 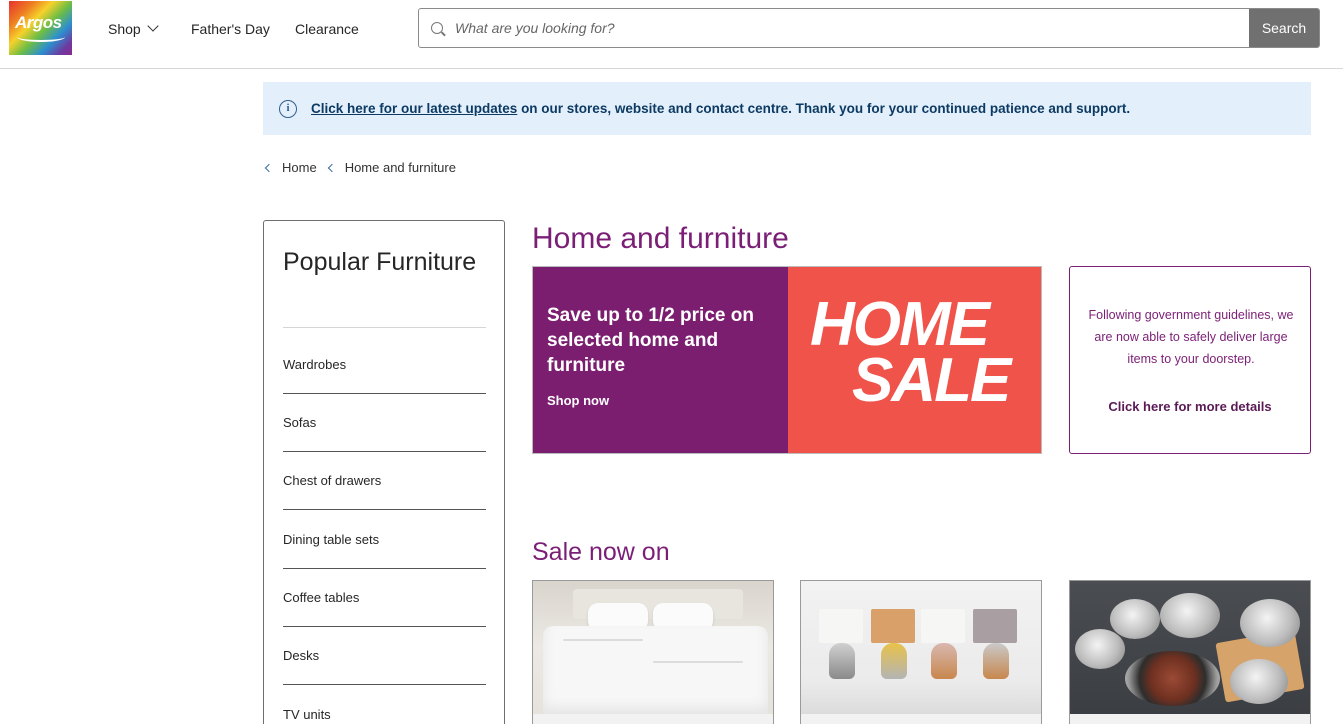 I want to click on more-details-link: Click here for more details, so click(x=1190, y=406).